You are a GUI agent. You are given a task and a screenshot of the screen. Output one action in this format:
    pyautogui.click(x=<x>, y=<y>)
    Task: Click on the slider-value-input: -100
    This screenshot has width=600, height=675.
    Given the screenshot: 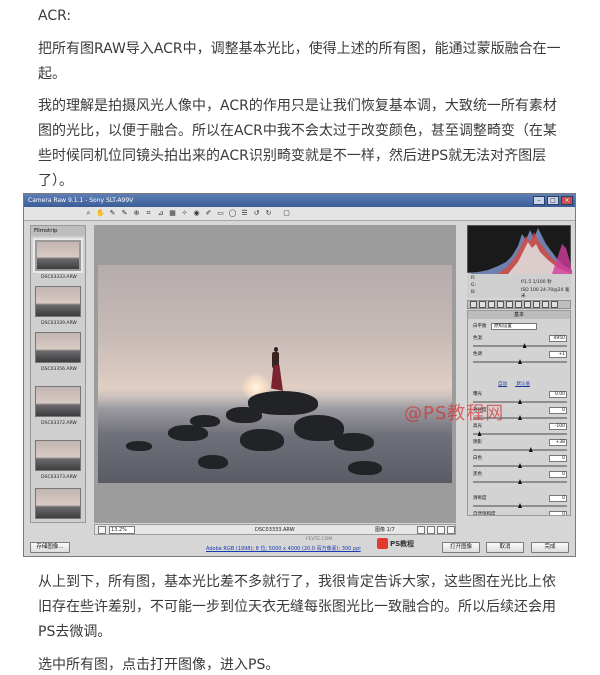 What is the action you would take?
    pyautogui.click(x=558, y=426)
    